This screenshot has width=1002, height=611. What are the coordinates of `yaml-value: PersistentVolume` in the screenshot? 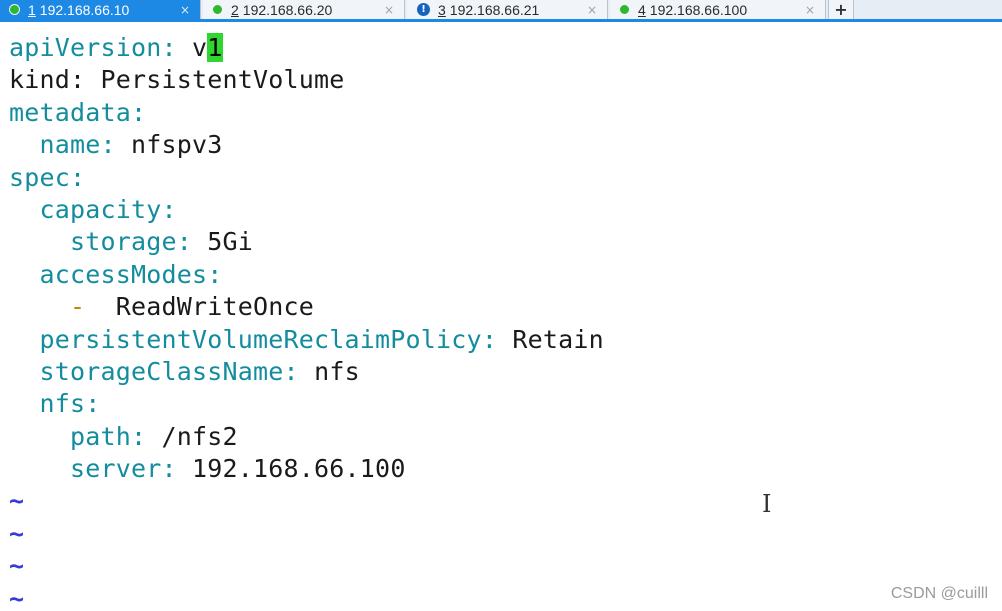 It's located at (222, 80).